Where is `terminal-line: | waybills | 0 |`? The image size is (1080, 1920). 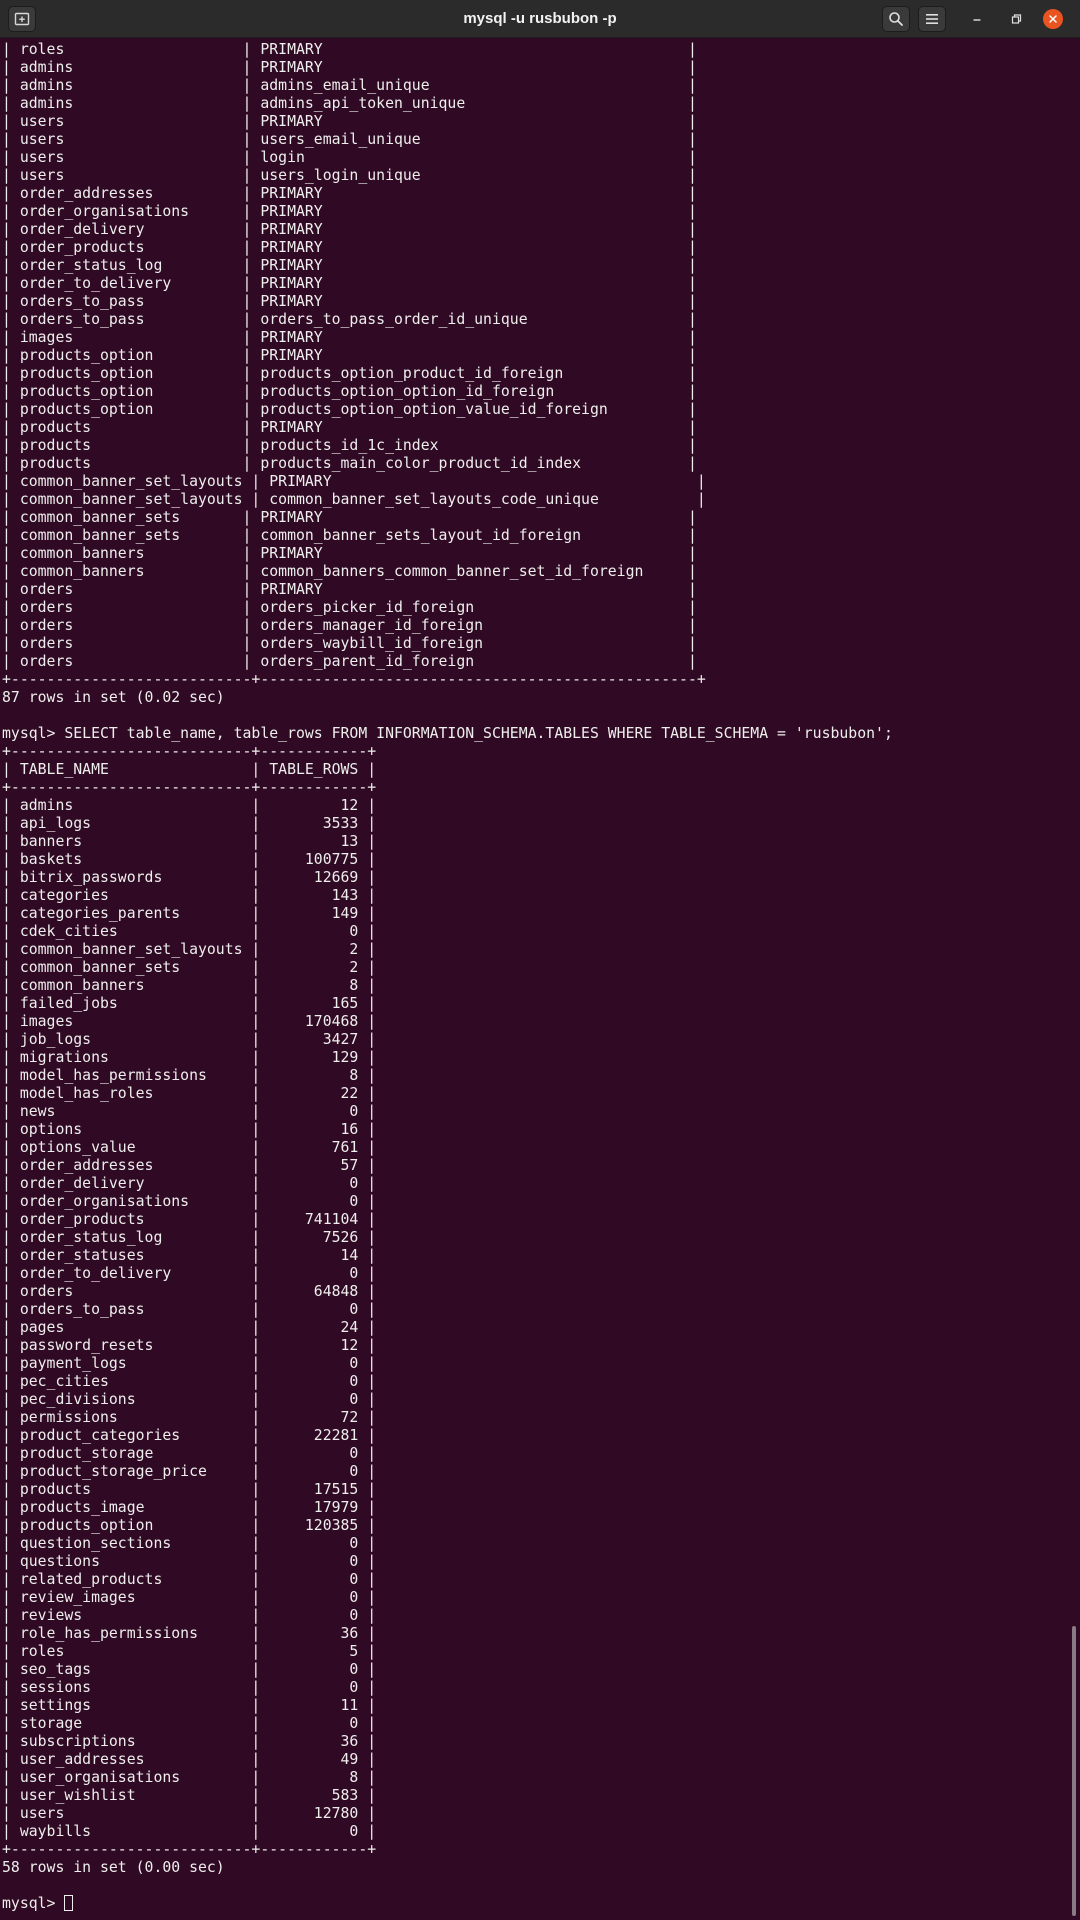
terminal-line: | waybills | 0 | is located at coordinates (189, 1831).